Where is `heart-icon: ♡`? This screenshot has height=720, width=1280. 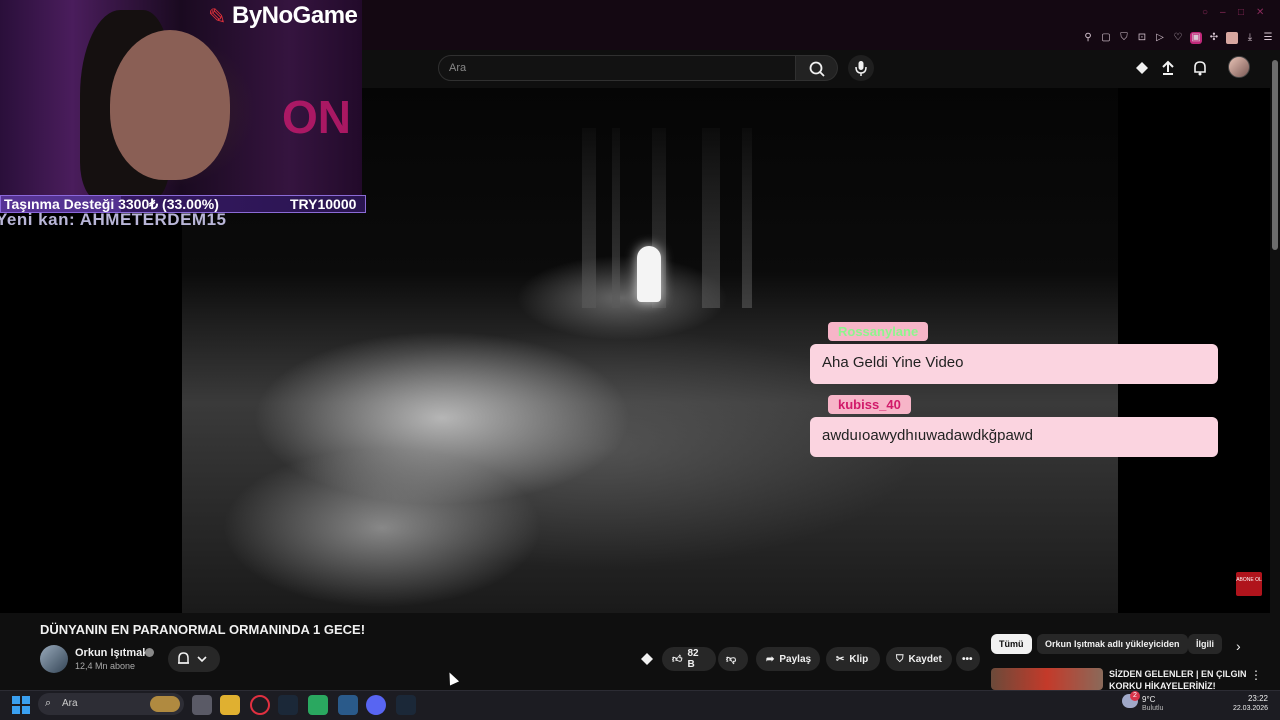
heart-icon: ♡ is located at coordinates (1178, 38).